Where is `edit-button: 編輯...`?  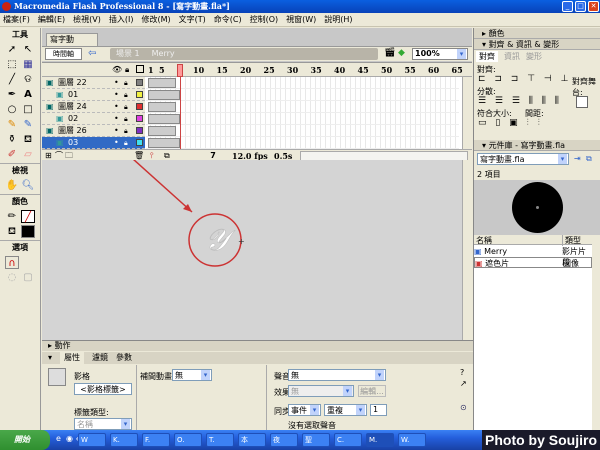
edit-button: 編輯... is located at coordinates (372, 391).